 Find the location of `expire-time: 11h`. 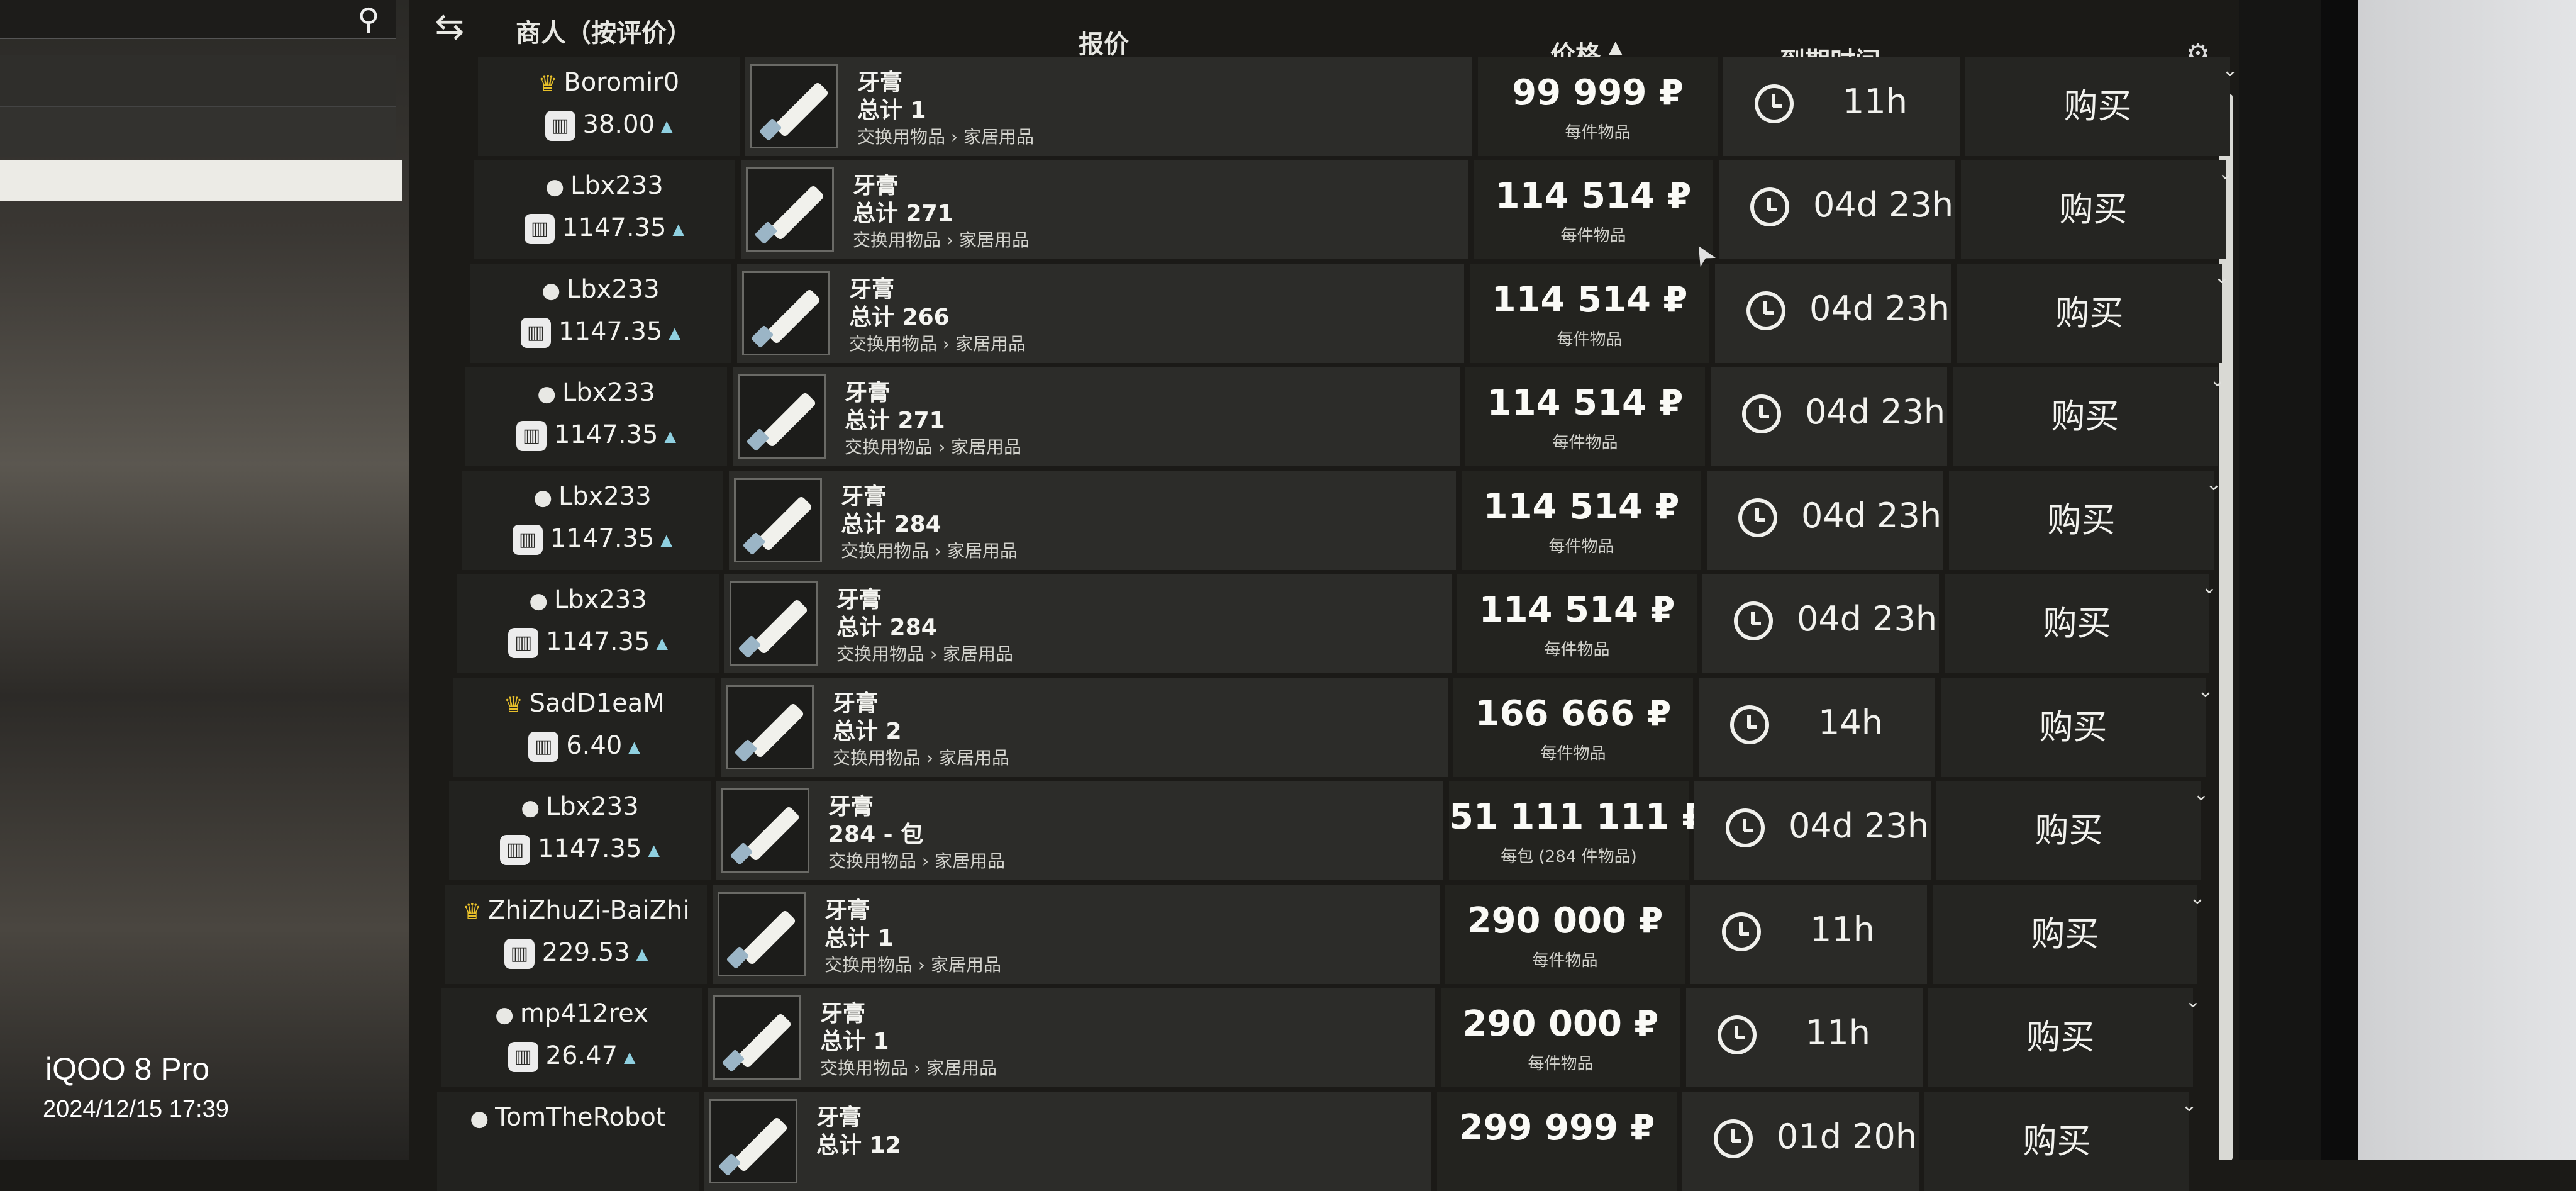

expire-time: 11h is located at coordinates (1842, 929).